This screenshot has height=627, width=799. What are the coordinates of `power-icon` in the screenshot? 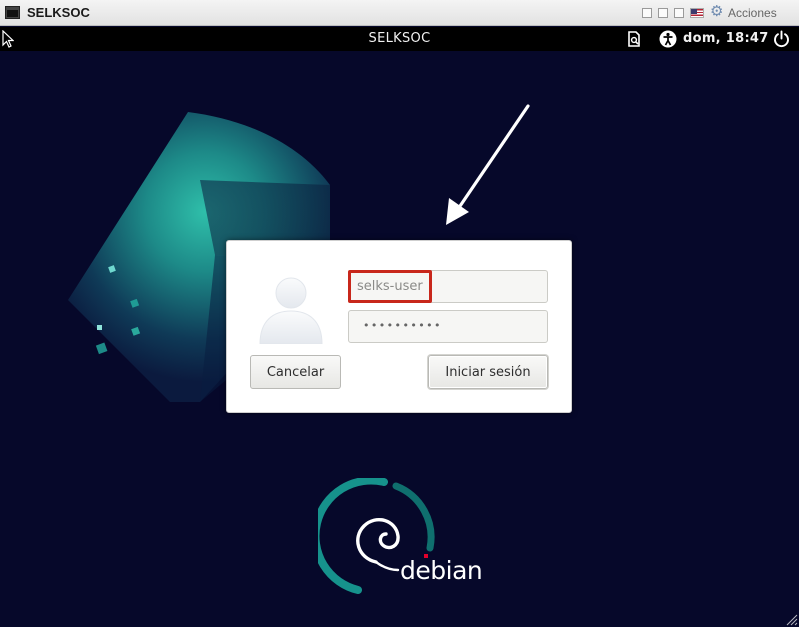 It's located at (781, 39).